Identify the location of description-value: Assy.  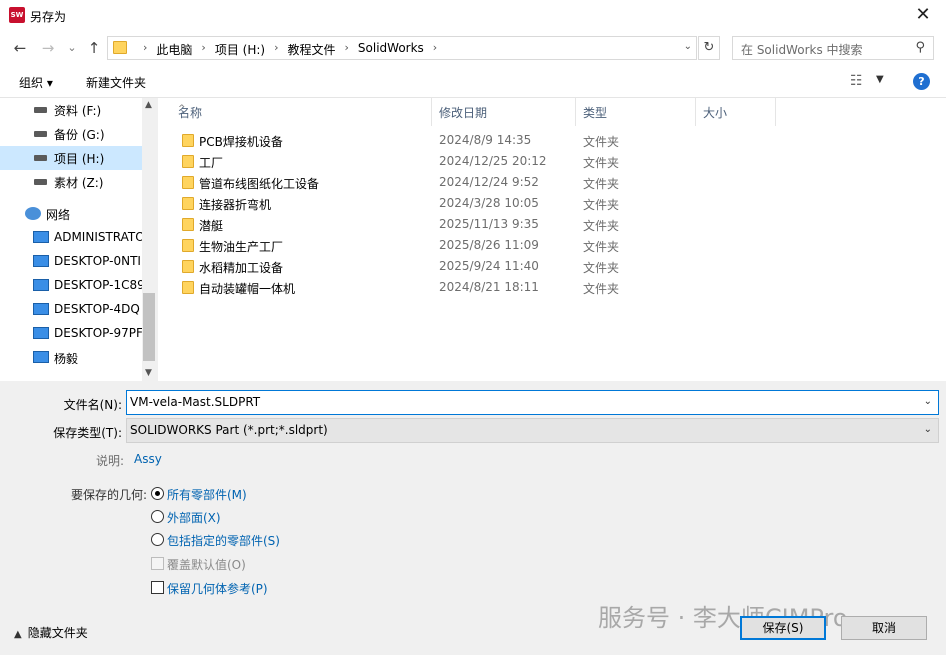
(148, 459).